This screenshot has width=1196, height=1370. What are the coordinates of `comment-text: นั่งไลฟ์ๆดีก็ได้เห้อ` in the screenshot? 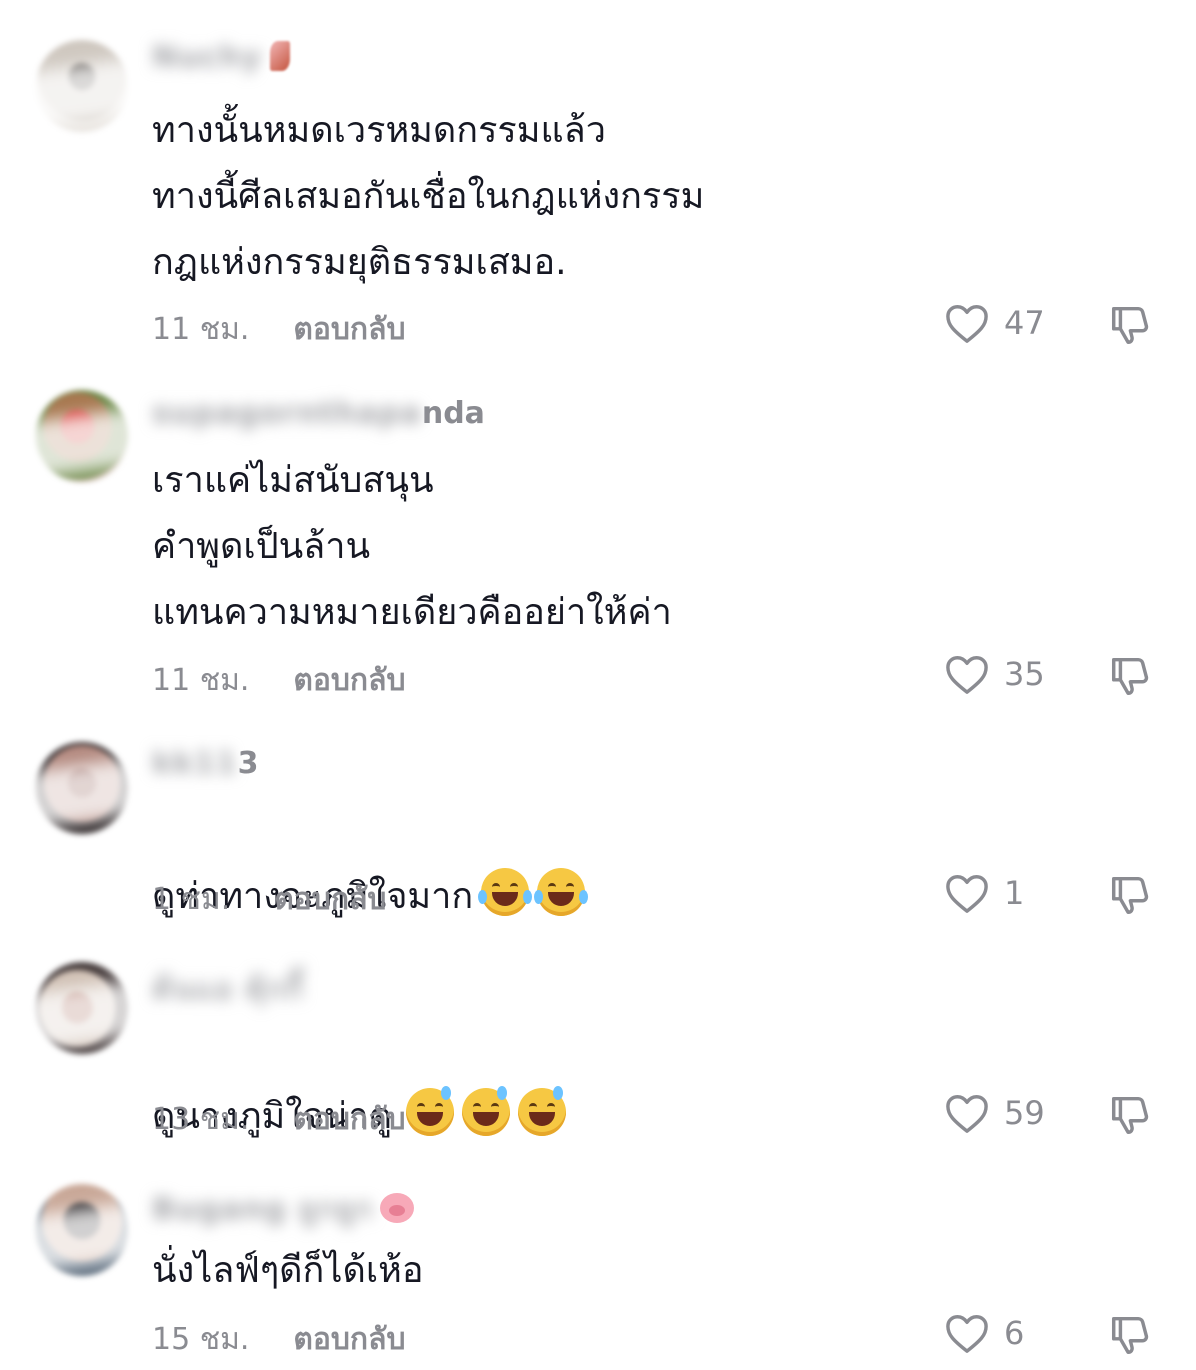 It's located at (288, 1270).